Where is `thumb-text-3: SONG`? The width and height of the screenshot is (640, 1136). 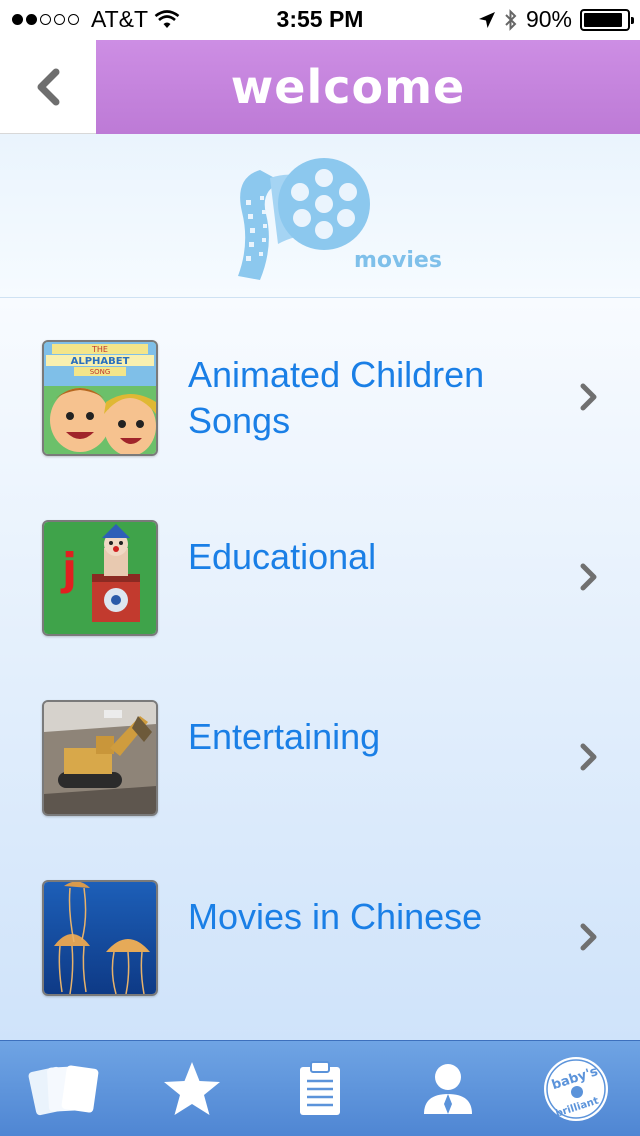
thumb-text-3: SONG is located at coordinates (100, 372).